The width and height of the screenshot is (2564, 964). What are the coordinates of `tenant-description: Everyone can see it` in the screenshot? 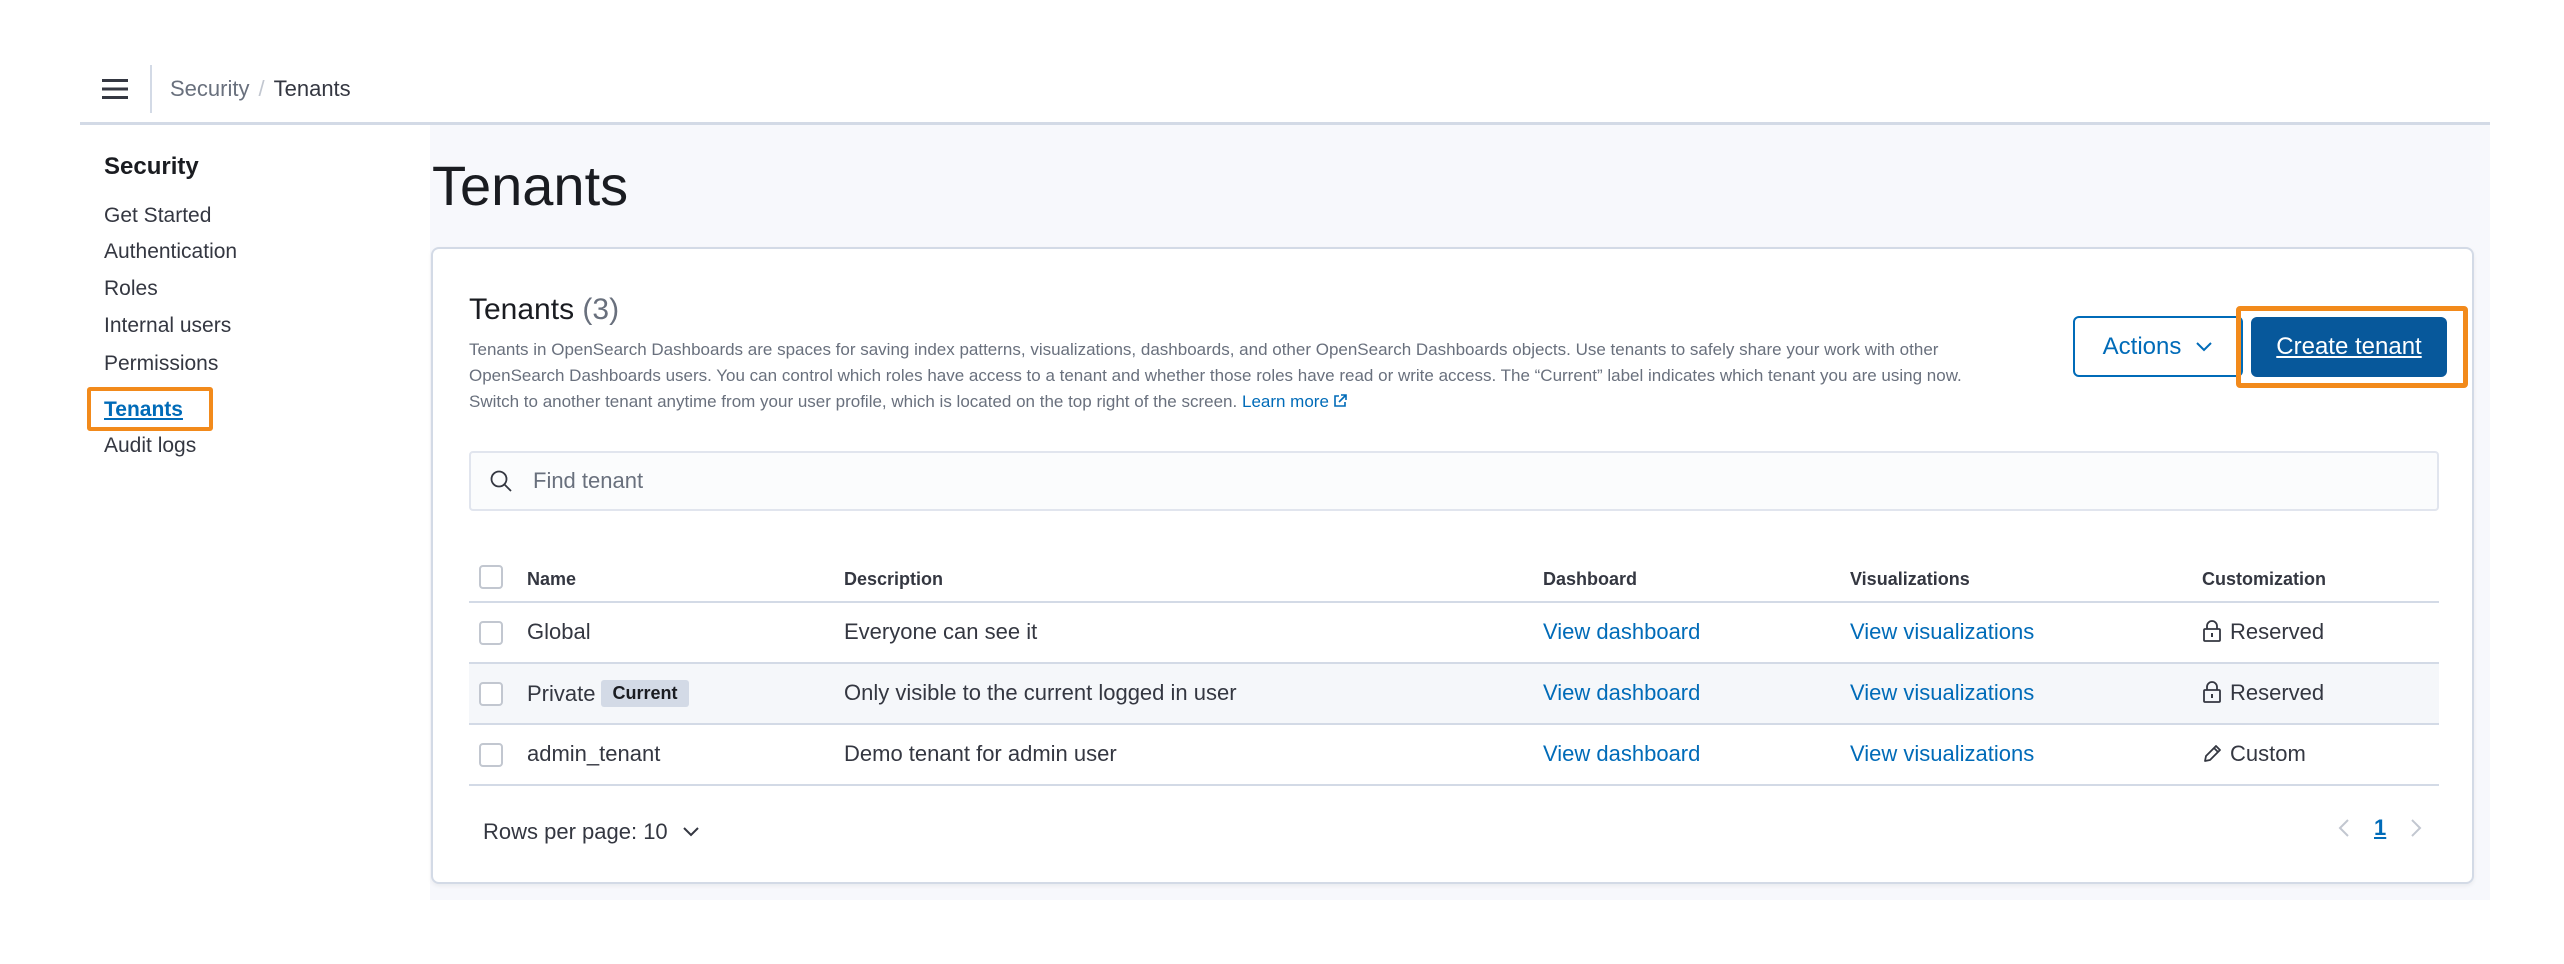 It's located at (941, 631).